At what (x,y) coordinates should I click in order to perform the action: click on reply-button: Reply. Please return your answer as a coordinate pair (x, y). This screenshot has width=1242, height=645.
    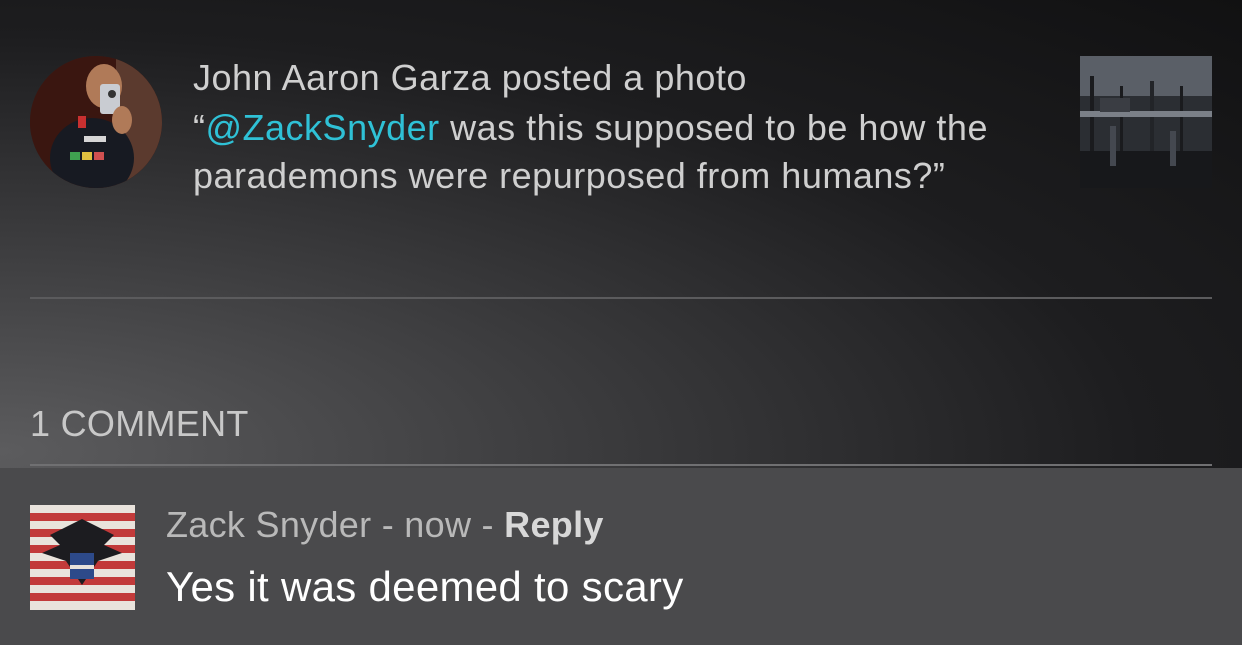
    Looking at the image, I should click on (554, 524).